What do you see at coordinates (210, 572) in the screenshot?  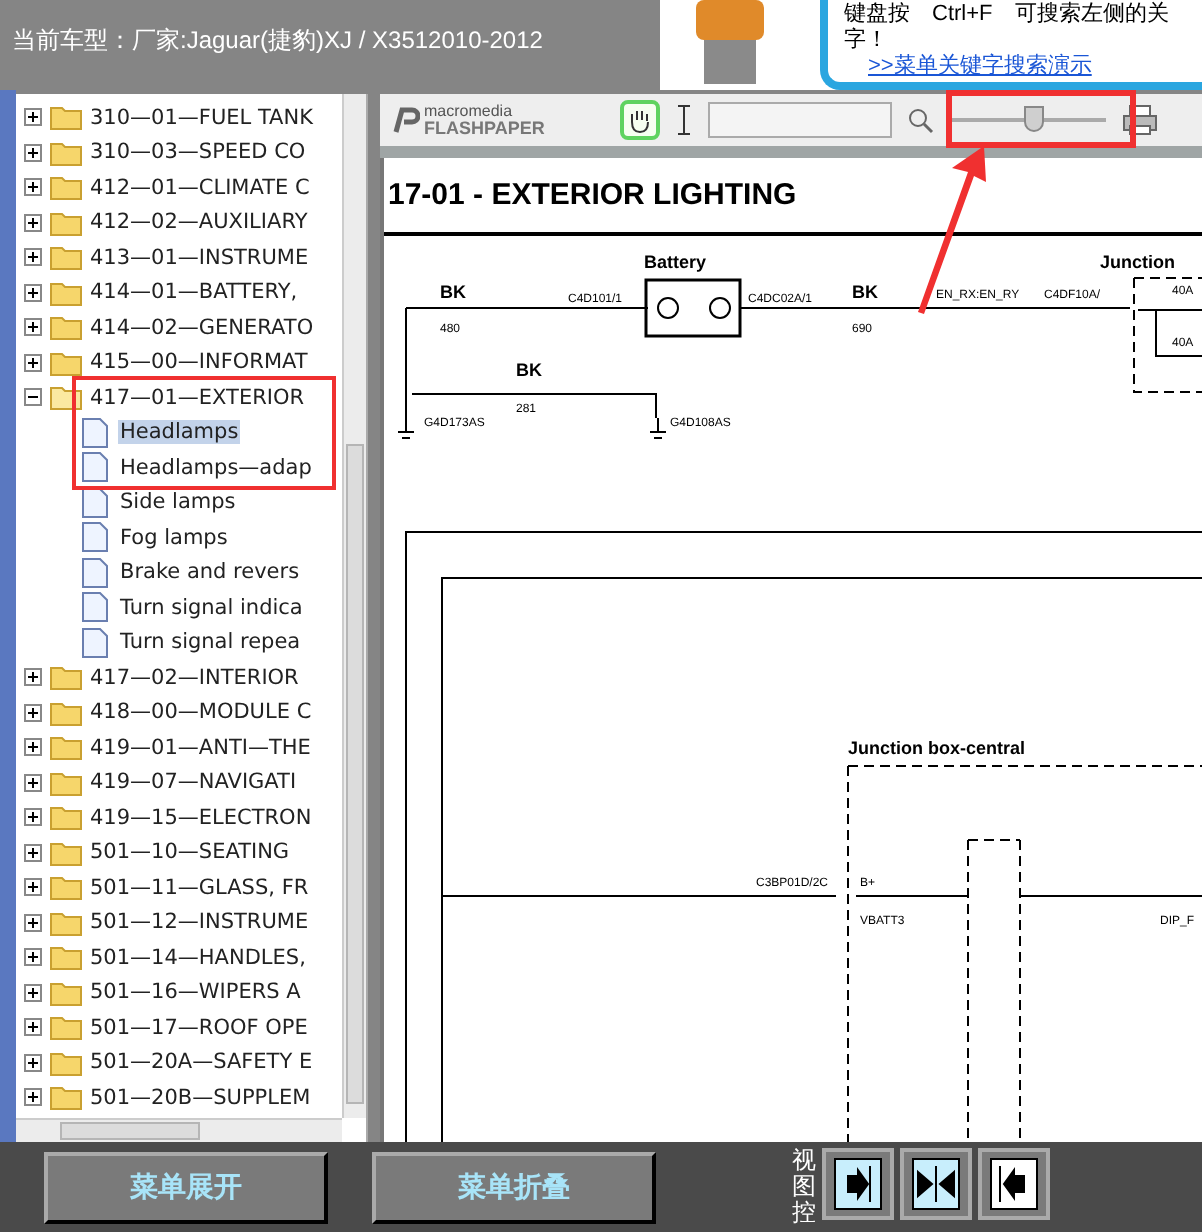 I see `tree-item: Brake and revers` at bounding box center [210, 572].